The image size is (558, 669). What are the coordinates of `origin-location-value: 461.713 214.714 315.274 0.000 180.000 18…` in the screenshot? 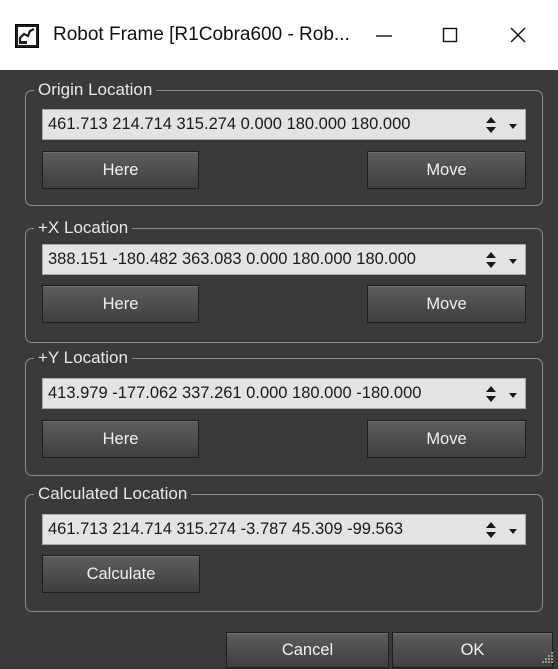 It's located at (229, 124).